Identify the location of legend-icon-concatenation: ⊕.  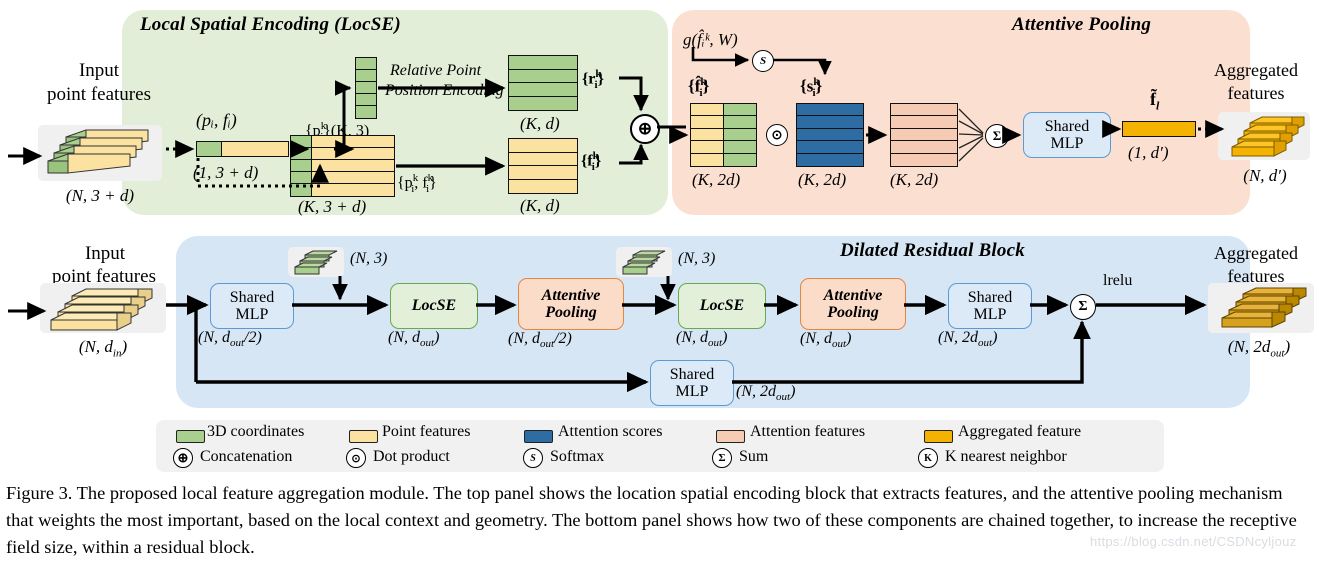
(183, 458).